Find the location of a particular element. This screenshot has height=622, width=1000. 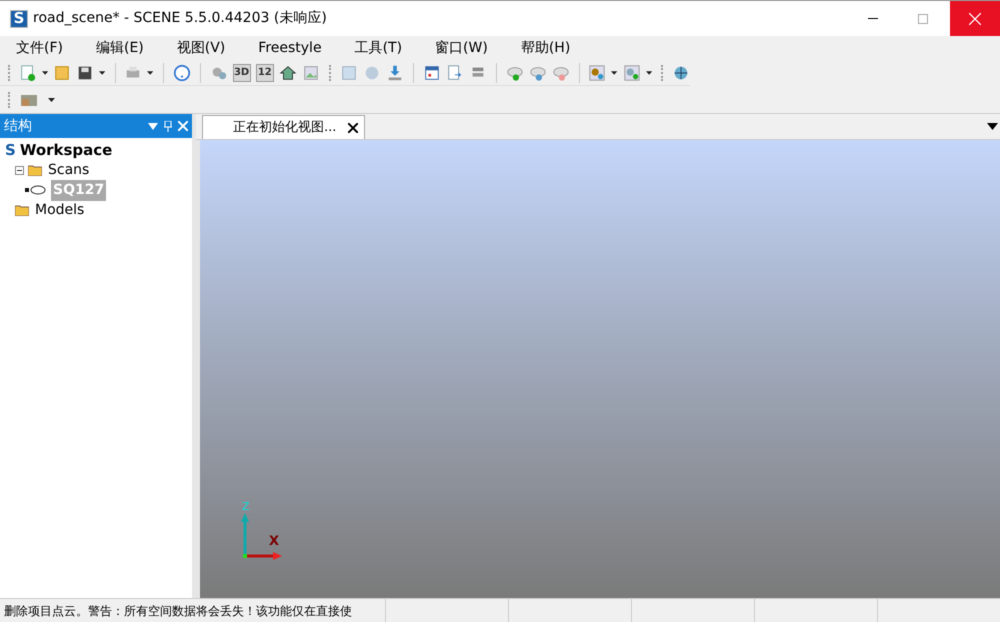

dropdown-icon is located at coordinates (992, 126).